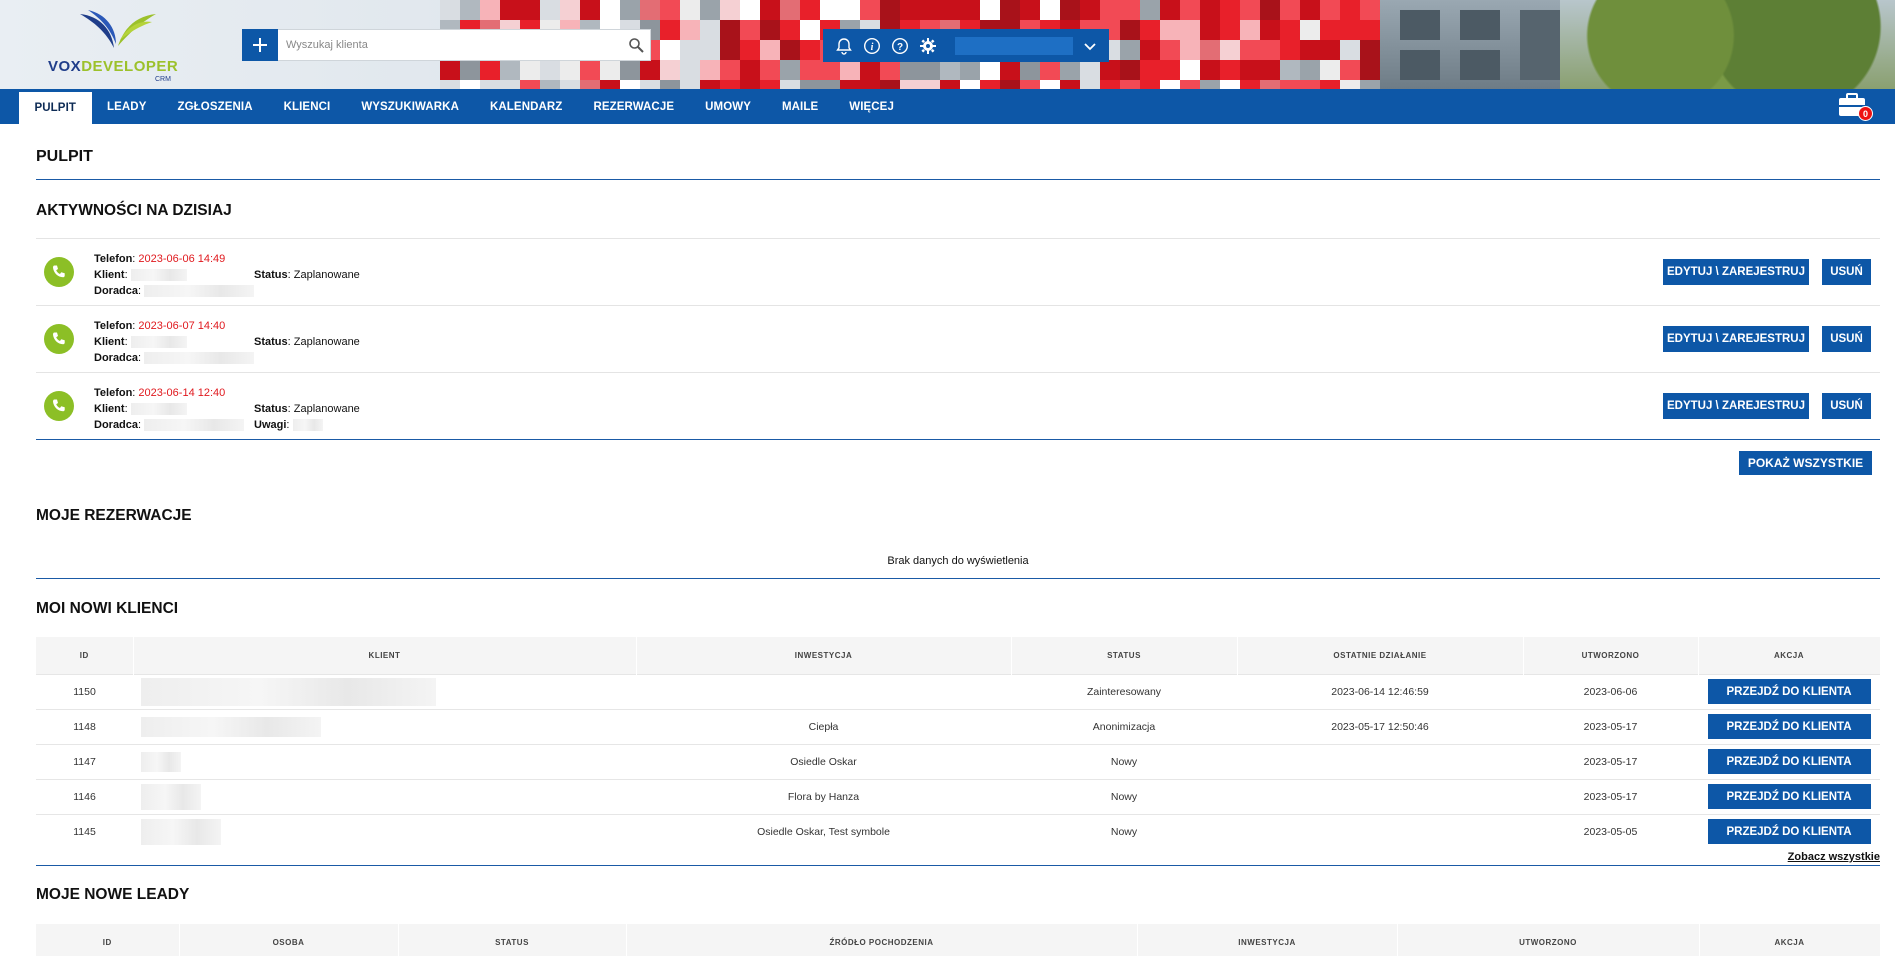 The width and height of the screenshot is (1895, 956). What do you see at coordinates (64, 156) in the screenshot?
I see `page-title: PULPIT` at bounding box center [64, 156].